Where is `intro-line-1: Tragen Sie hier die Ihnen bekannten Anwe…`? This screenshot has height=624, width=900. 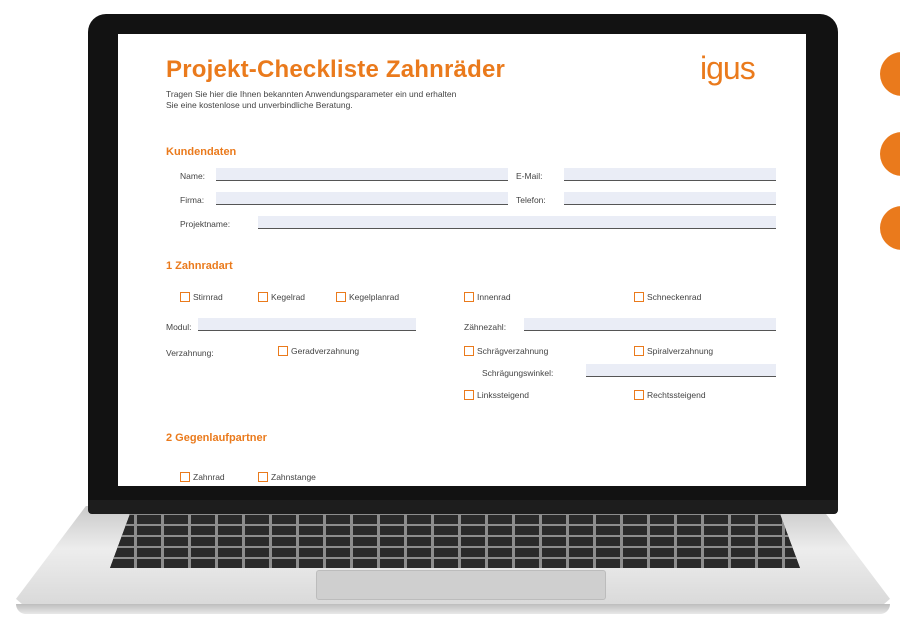 intro-line-1: Tragen Sie hier die Ihnen bekannten Anwe… is located at coordinates (311, 94).